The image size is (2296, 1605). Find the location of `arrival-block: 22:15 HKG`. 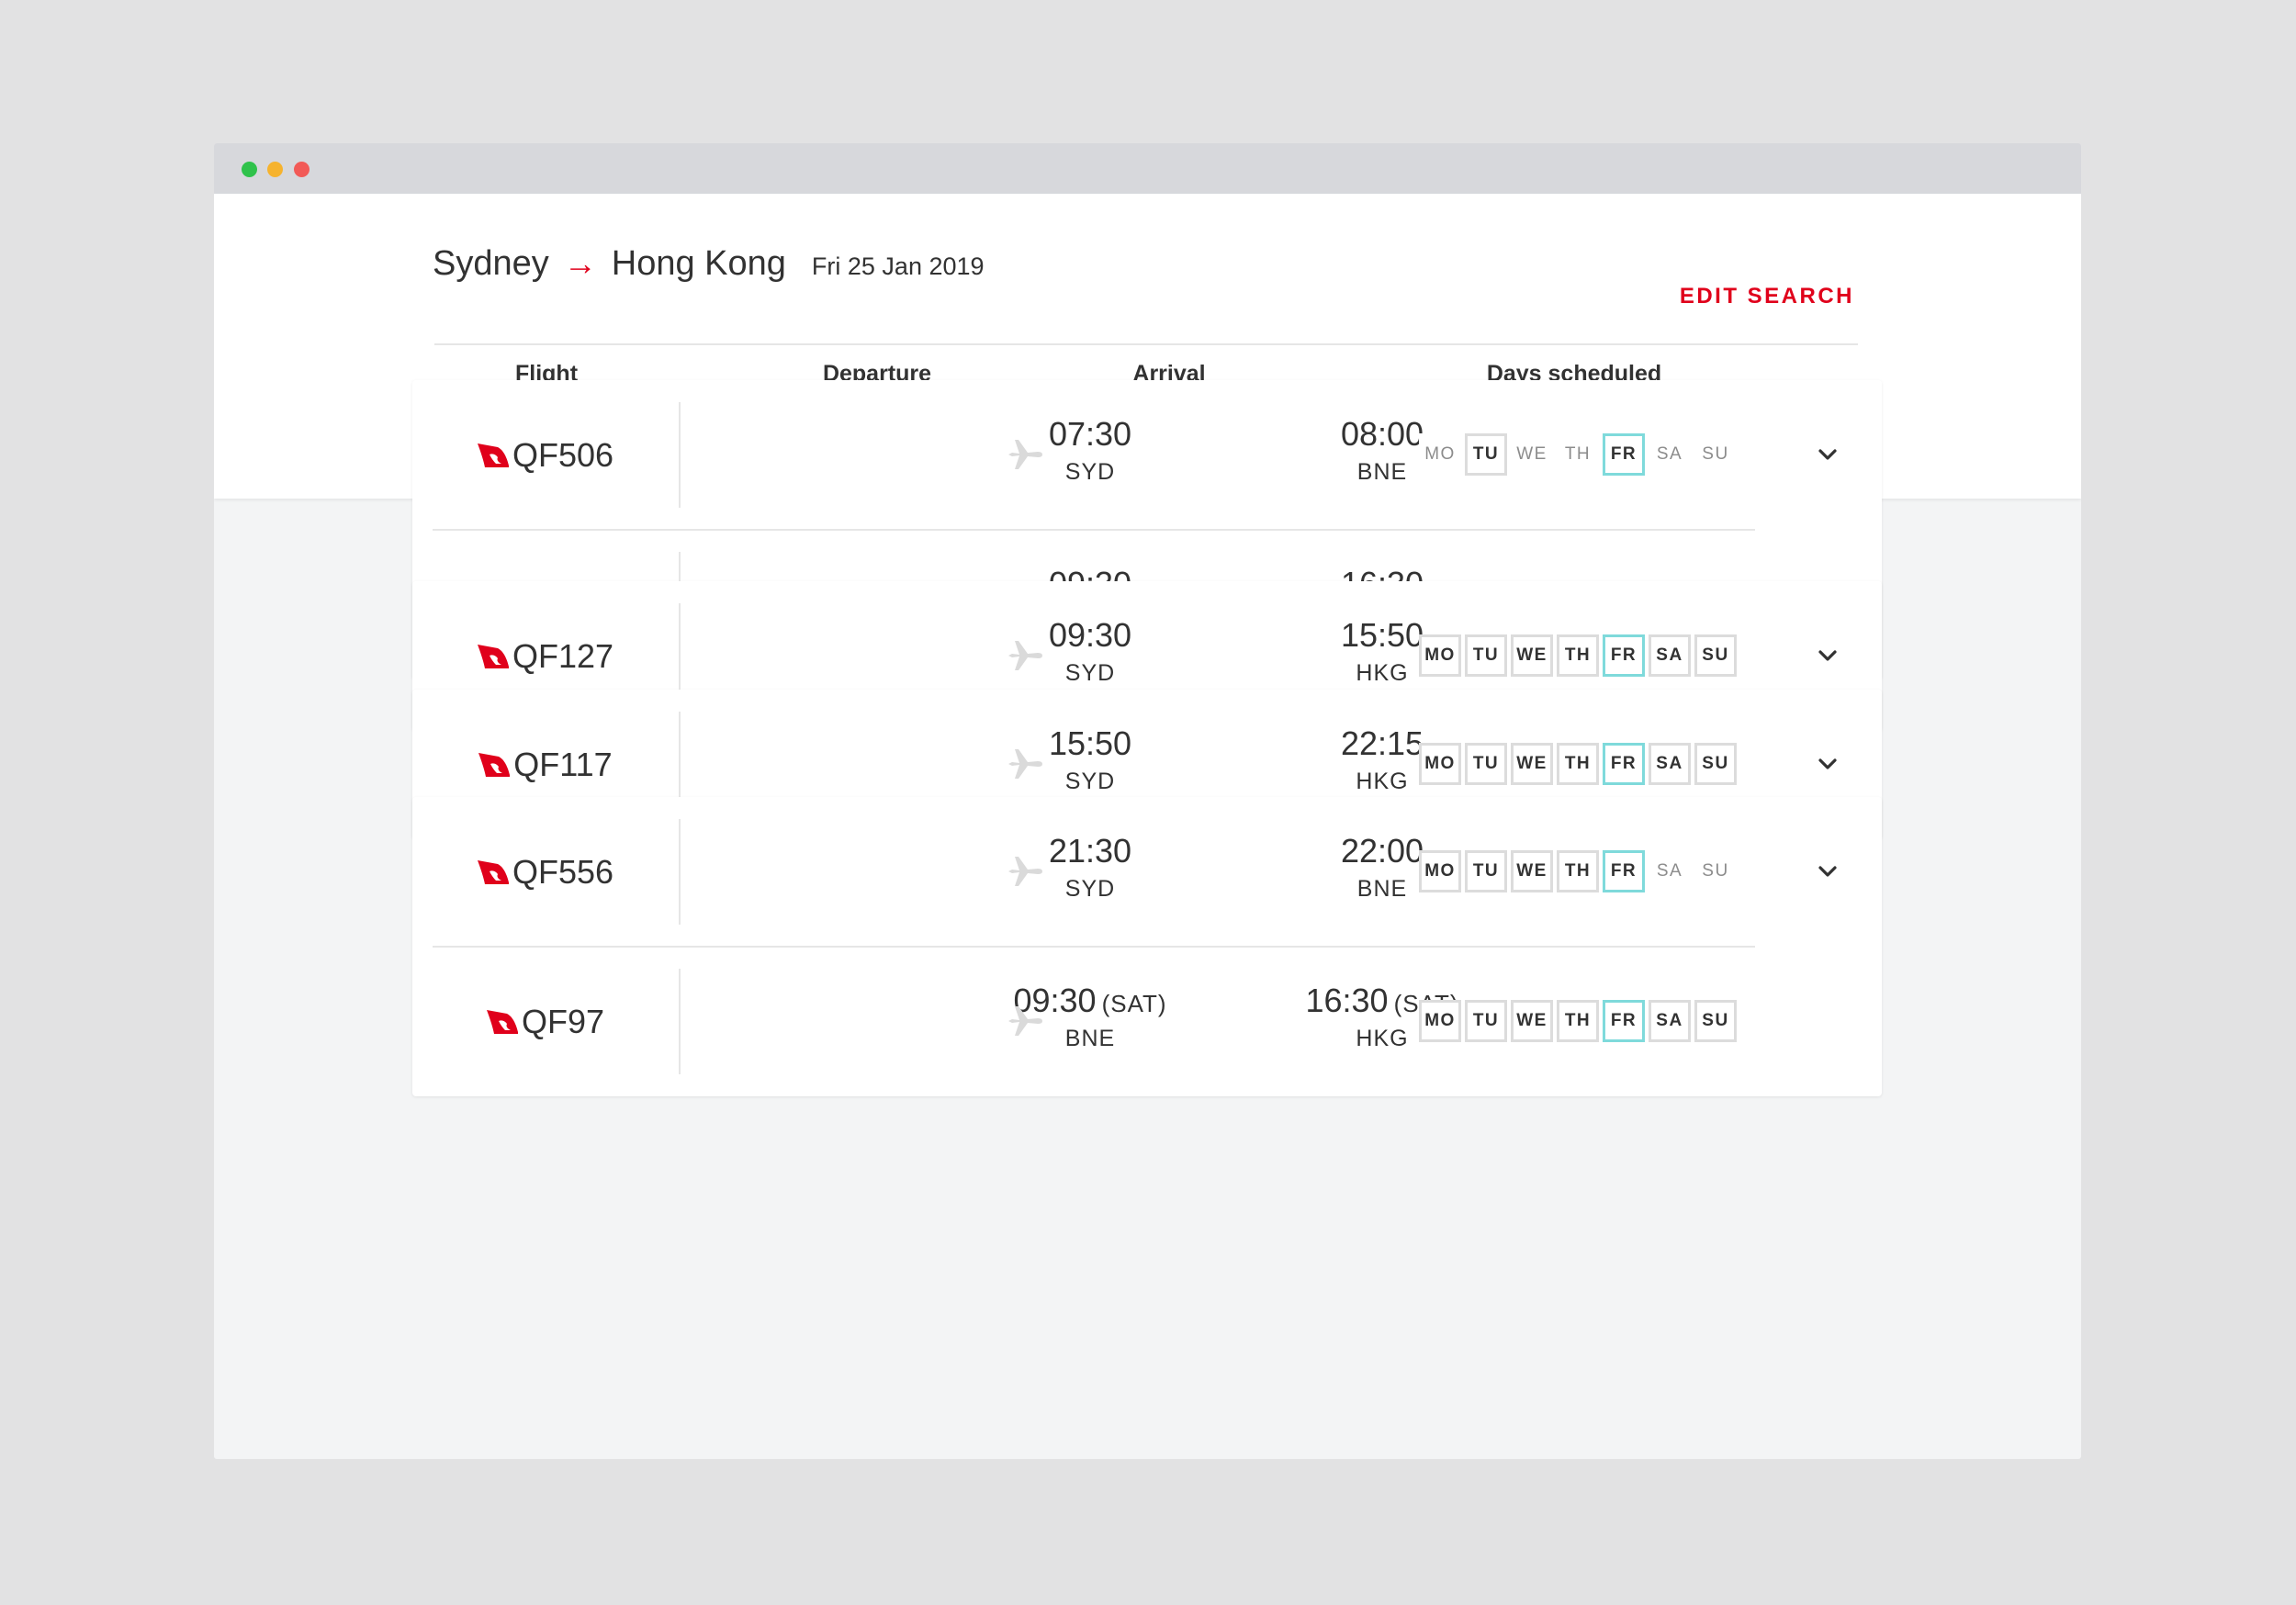

arrival-block: 22:15 HKG is located at coordinates (1383, 759).